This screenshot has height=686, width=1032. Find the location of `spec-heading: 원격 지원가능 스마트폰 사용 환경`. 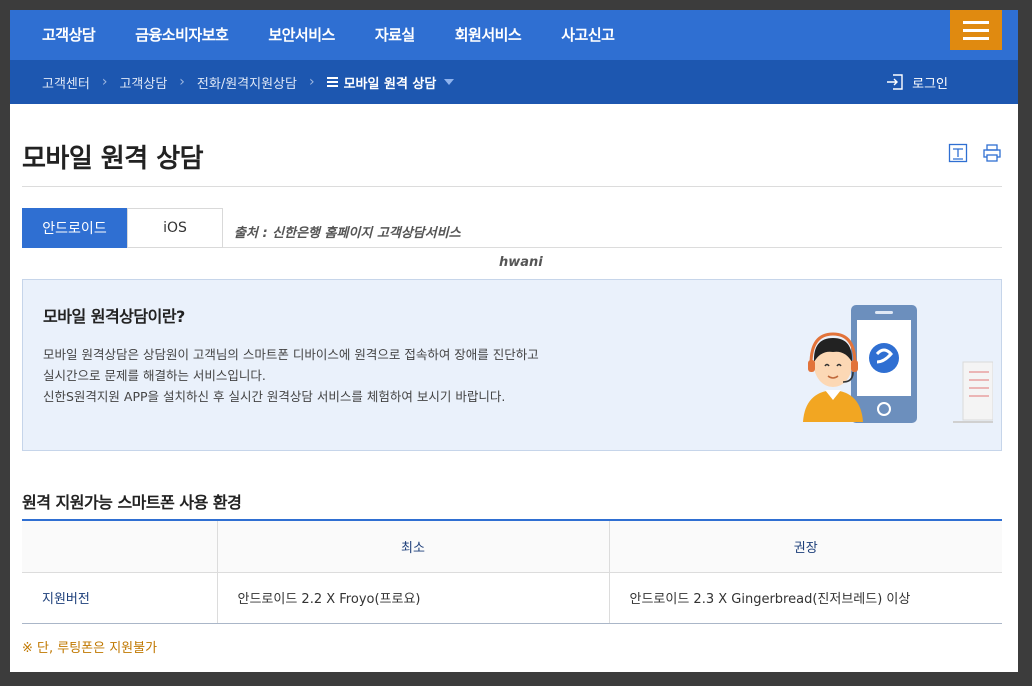

spec-heading: 원격 지원가능 스마트폰 사용 환경 is located at coordinates (132, 502).